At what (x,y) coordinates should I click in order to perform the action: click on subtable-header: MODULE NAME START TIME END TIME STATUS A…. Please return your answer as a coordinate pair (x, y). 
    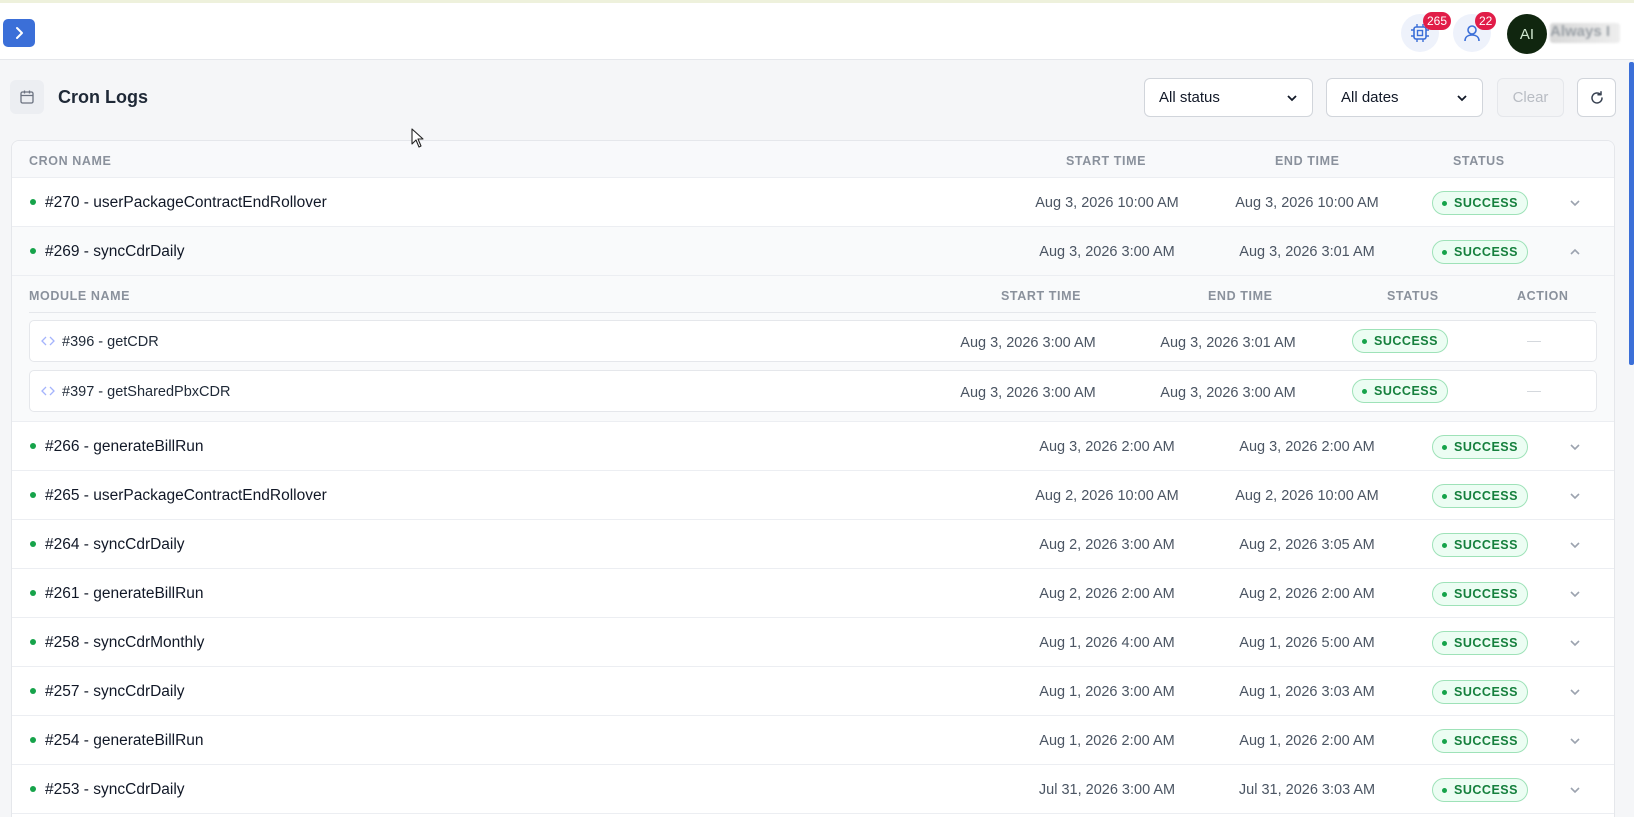
    Looking at the image, I should click on (812, 294).